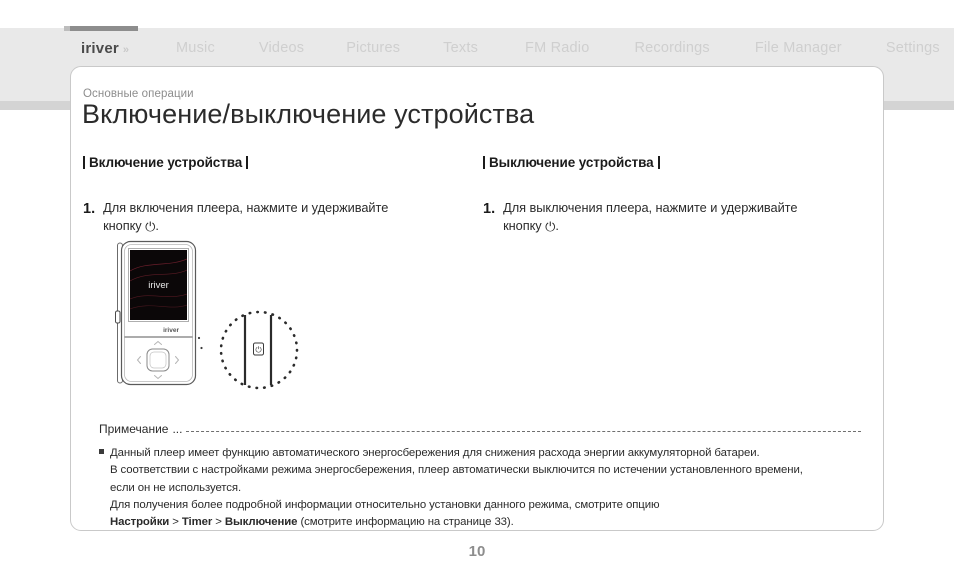 The height and width of the screenshot is (580, 954). What do you see at coordinates (101, 451) in the screenshot?
I see `square-bullet-icon` at bounding box center [101, 451].